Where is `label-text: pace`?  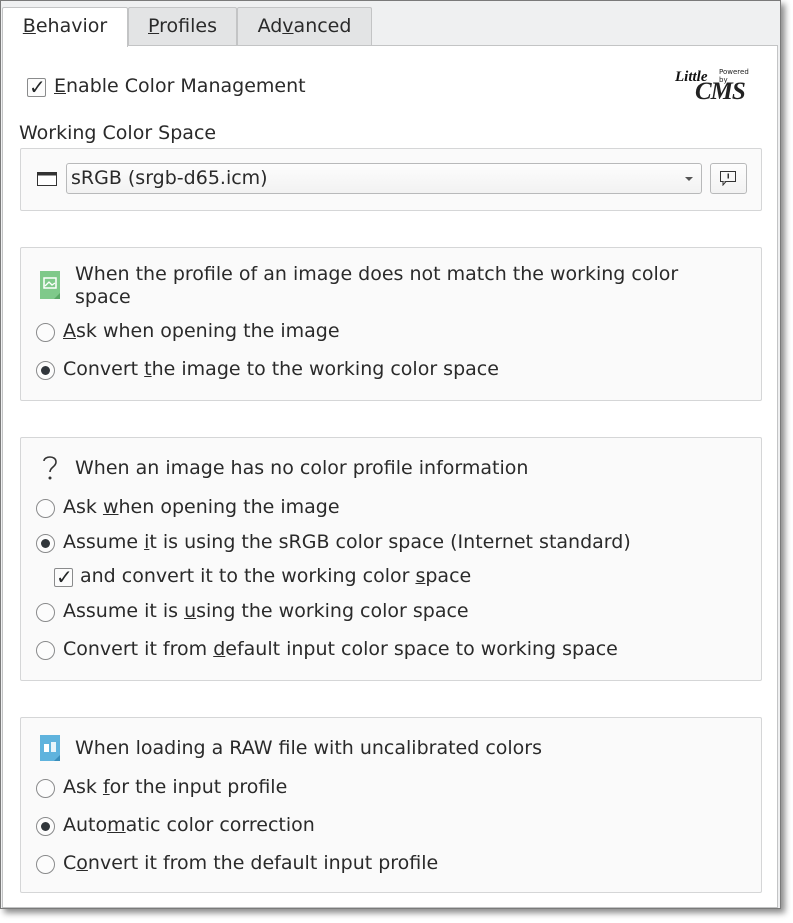 label-text: pace is located at coordinates (448, 576).